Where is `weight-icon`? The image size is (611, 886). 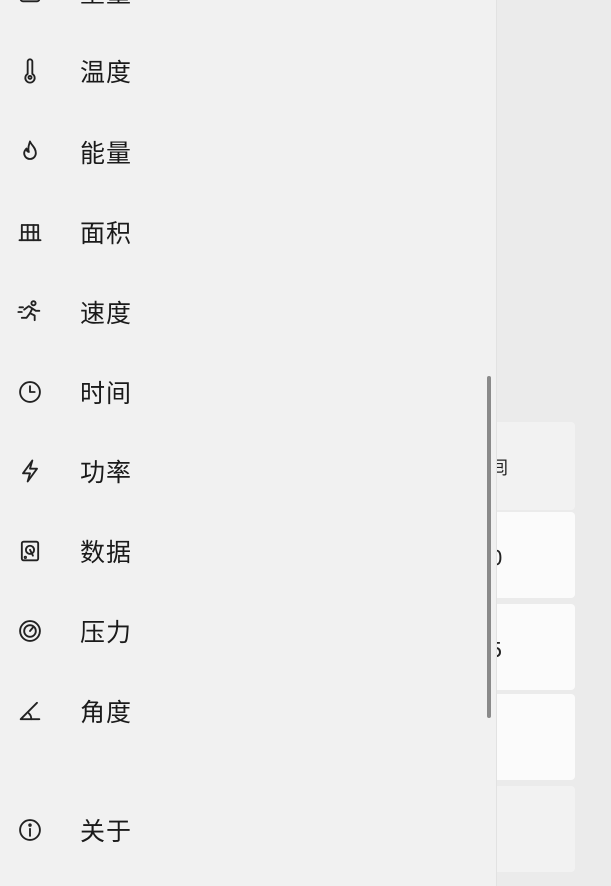 weight-icon is located at coordinates (30, 3).